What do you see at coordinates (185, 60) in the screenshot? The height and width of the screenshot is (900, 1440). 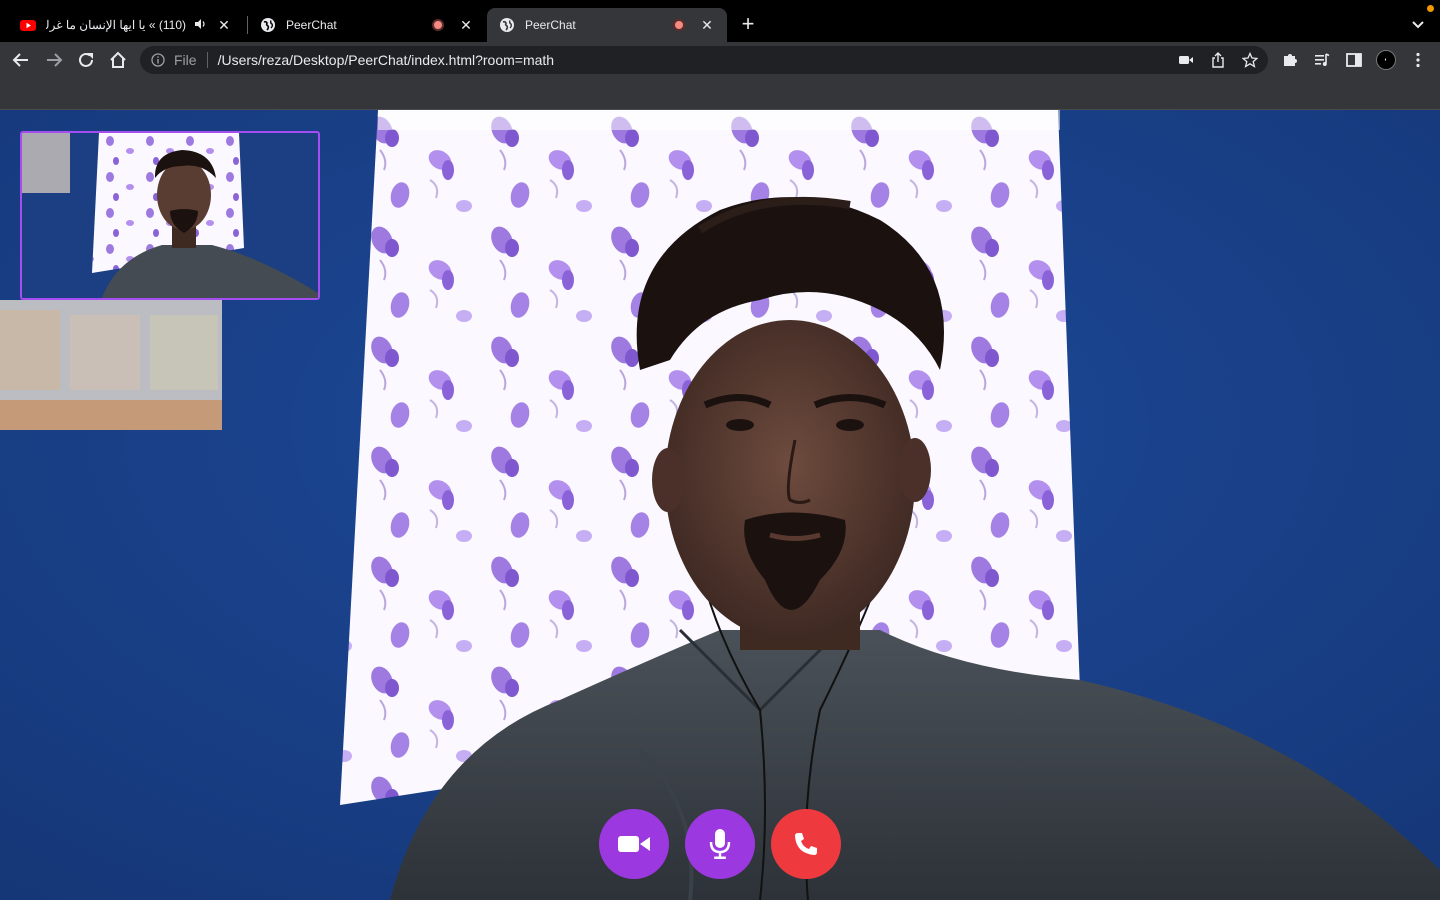 I see `url-scheme-label: File` at bounding box center [185, 60].